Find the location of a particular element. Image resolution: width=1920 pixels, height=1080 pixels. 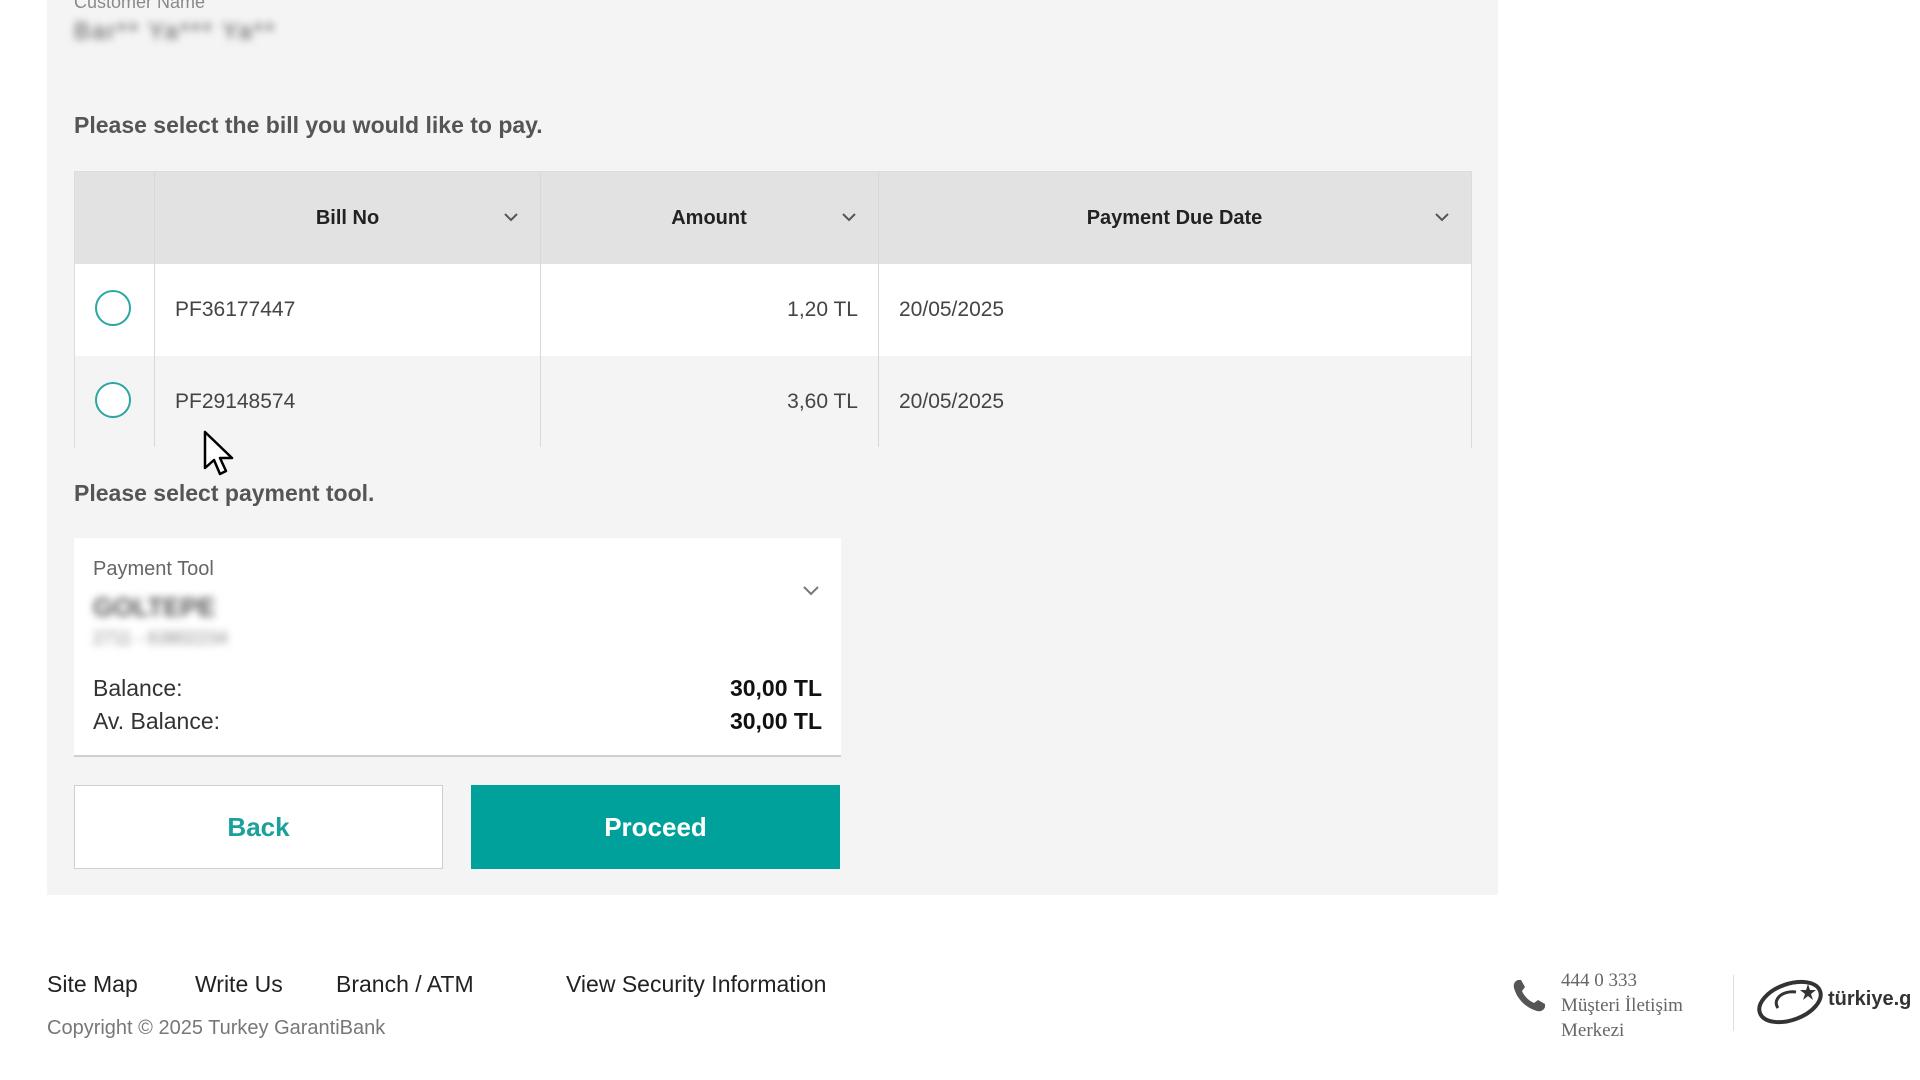

balance-value: 30,00 TL is located at coordinates (775, 688).